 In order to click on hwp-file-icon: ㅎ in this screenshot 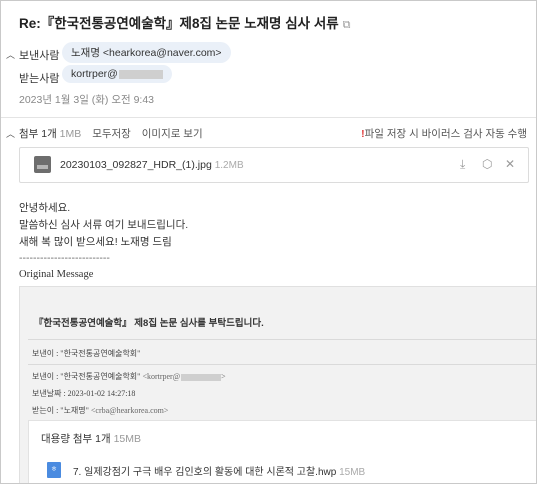, I will do `click(54, 470)`.